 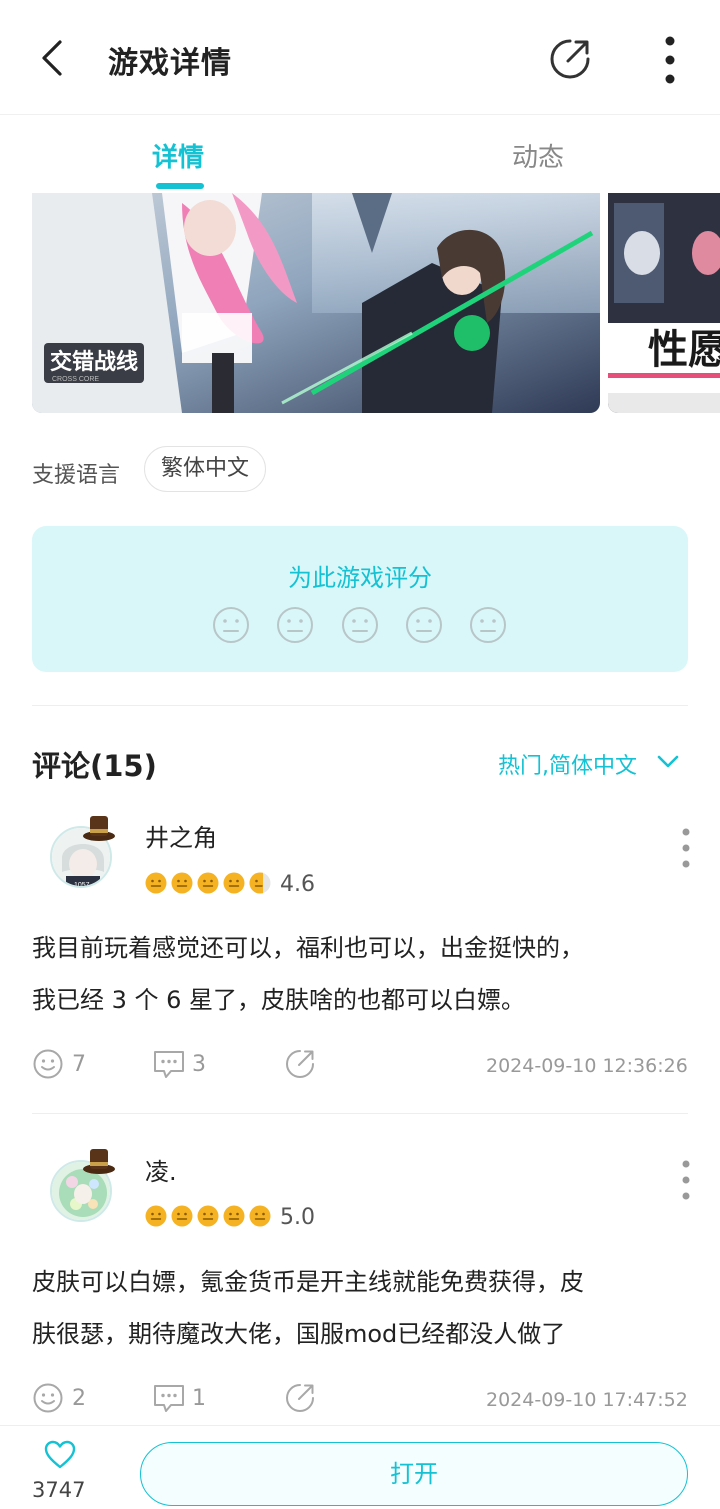 I want to click on back-button, so click(x=54, y=58).